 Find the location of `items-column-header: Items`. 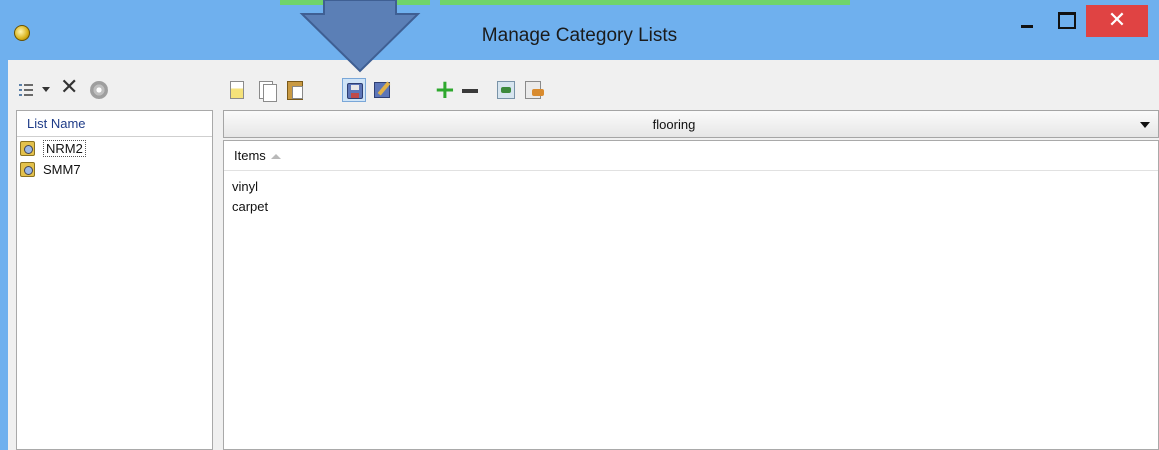

items-column-header: Items is located at coordinates (691, 156).